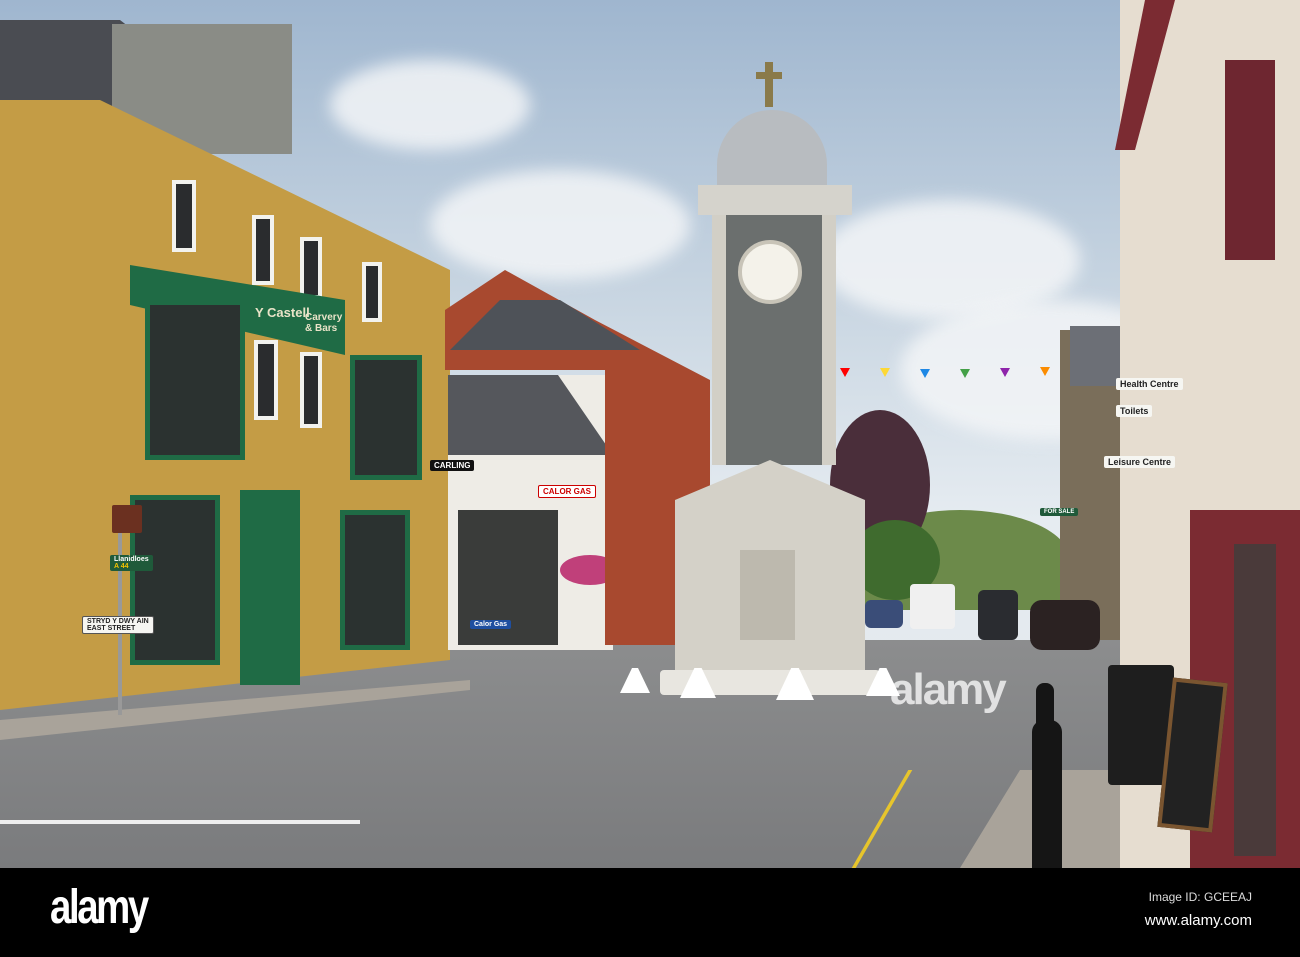  Describe the element at coordinates (120, 610) in the screenshot. I see `sign-pole` at that location.